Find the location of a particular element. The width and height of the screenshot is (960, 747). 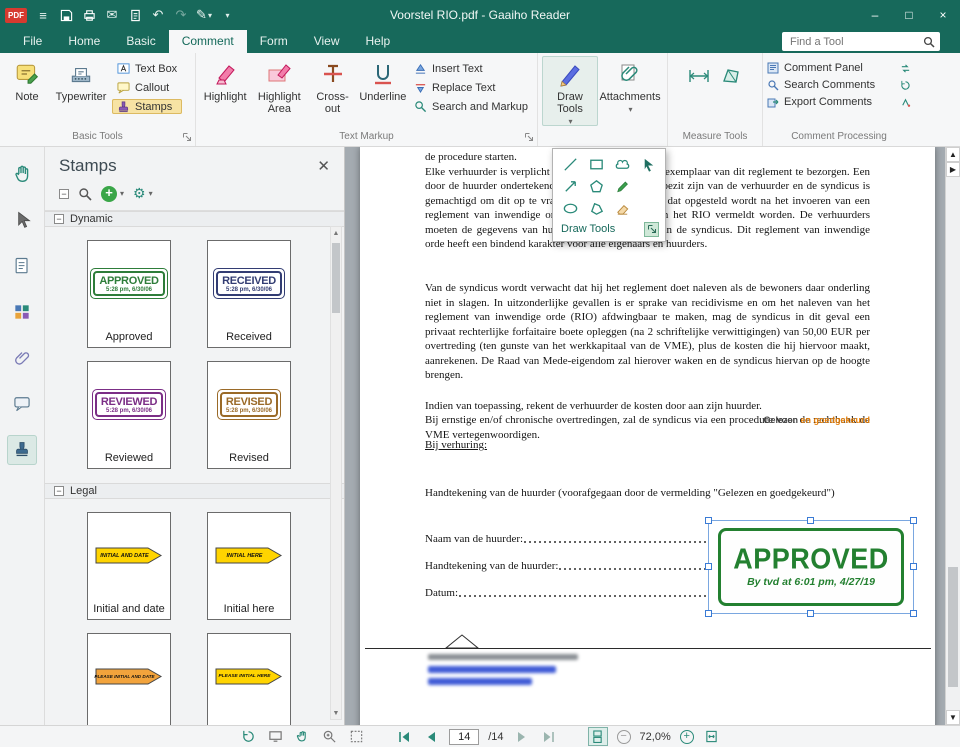

eraser-tool-icon is located at coordinates (622, 208).